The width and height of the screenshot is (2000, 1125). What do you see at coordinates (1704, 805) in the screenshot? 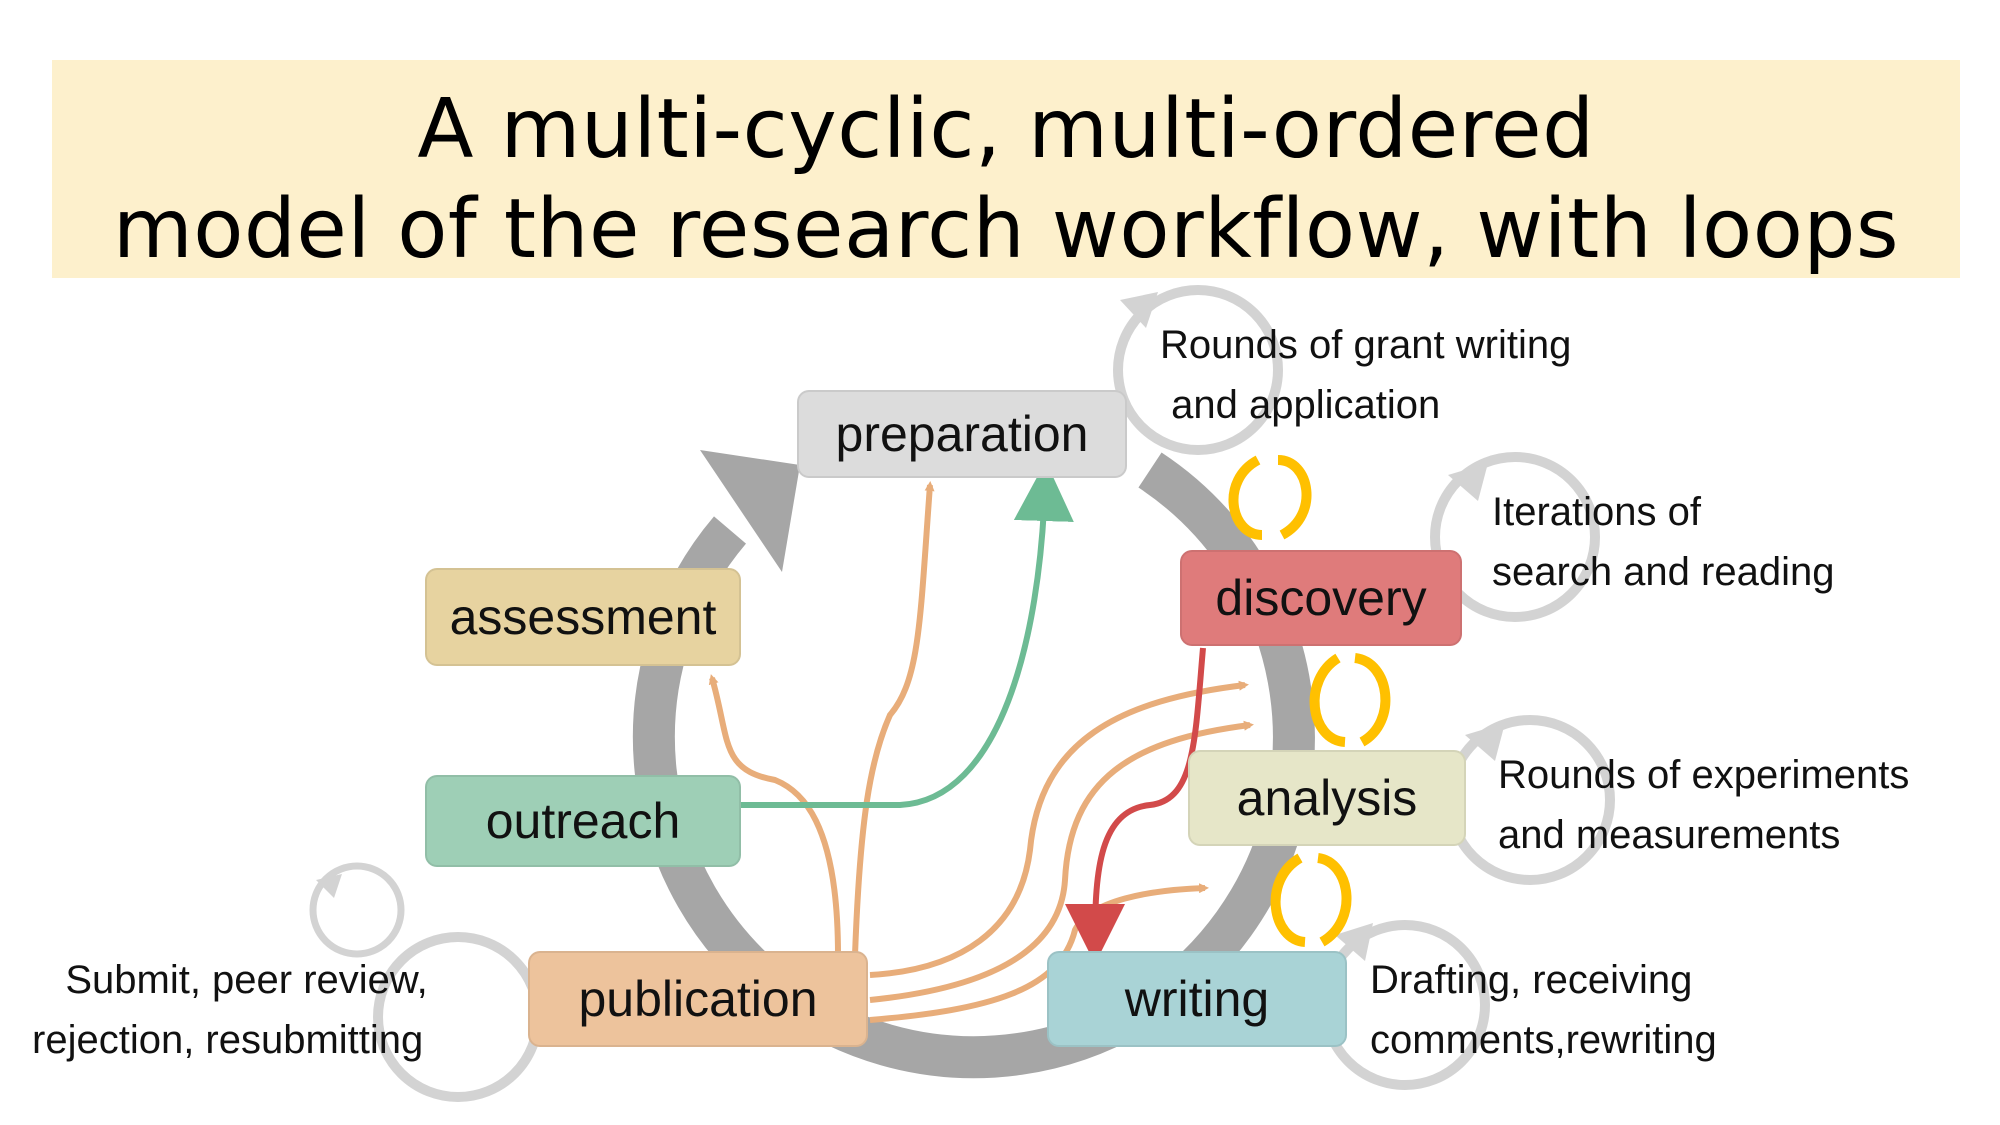
I see `note-analysis: Rounds of experiments and measurements` at bounding box center [1704, 805].